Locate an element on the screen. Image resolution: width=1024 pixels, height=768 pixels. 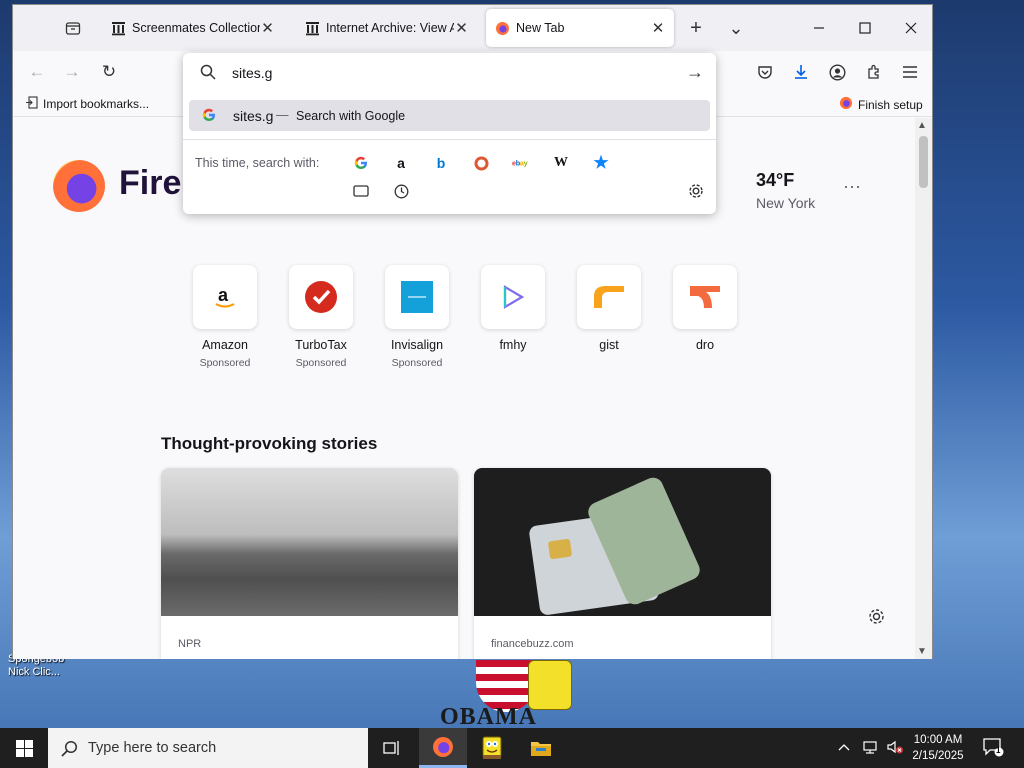
ebay-icon: ebay is located at coordinates (521, 163).